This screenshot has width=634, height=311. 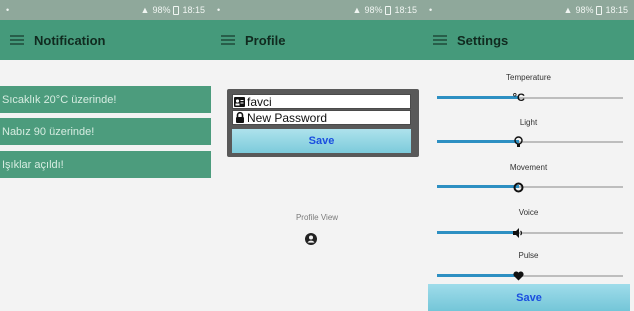 I want to click on notification-item: Nabız 90 üzerinde!, so click(x=109, y=131).